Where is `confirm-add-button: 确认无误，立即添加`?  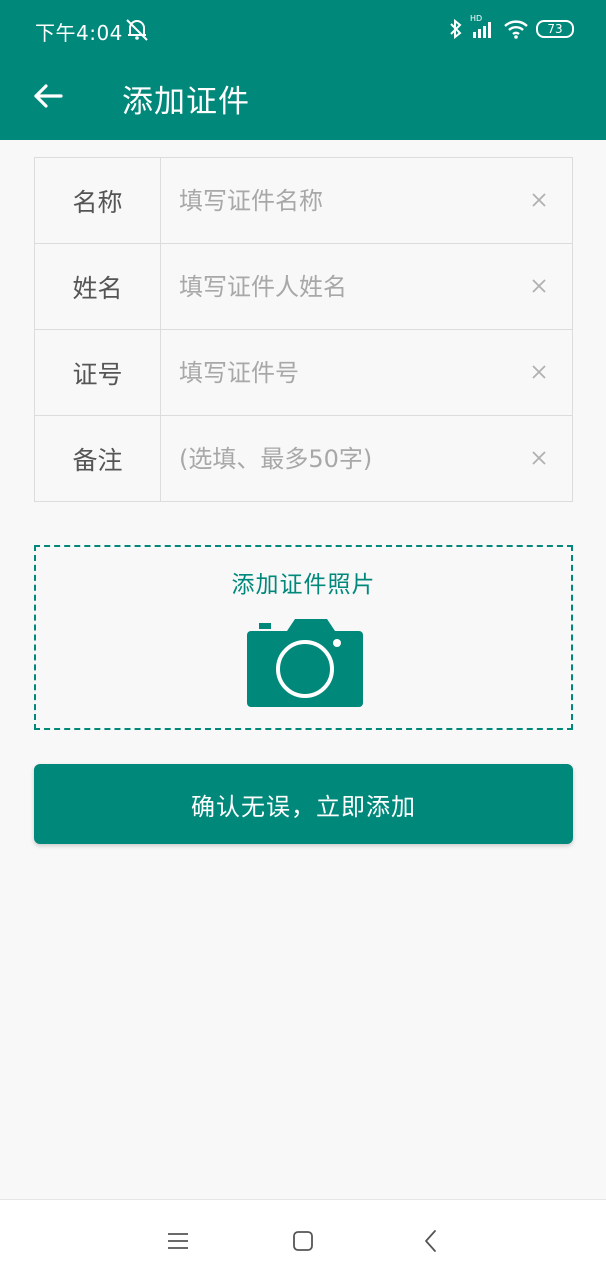 confirm-add-button: 确认无误，立即添加 is located at coordinates (303, 804).